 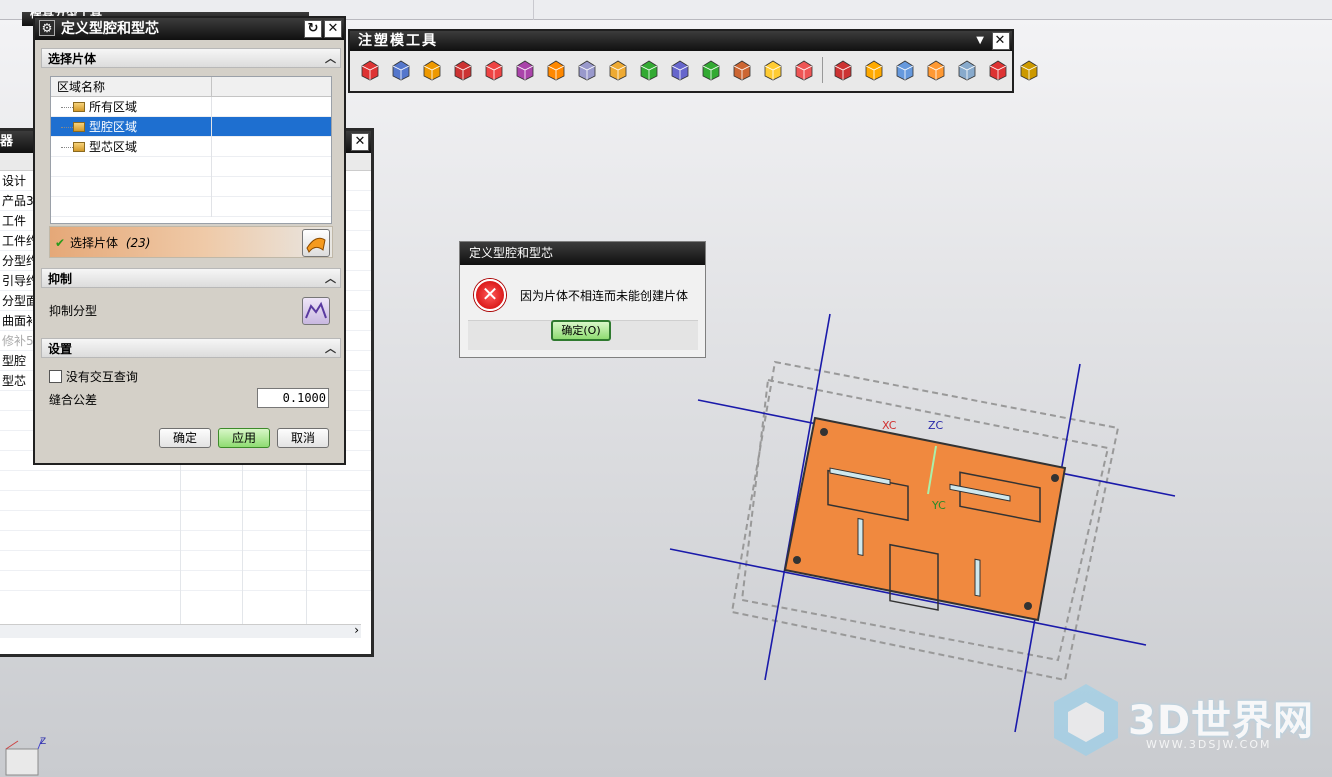 I want to click on error-ok-button: 确定(O), so click(x=581, y=330).